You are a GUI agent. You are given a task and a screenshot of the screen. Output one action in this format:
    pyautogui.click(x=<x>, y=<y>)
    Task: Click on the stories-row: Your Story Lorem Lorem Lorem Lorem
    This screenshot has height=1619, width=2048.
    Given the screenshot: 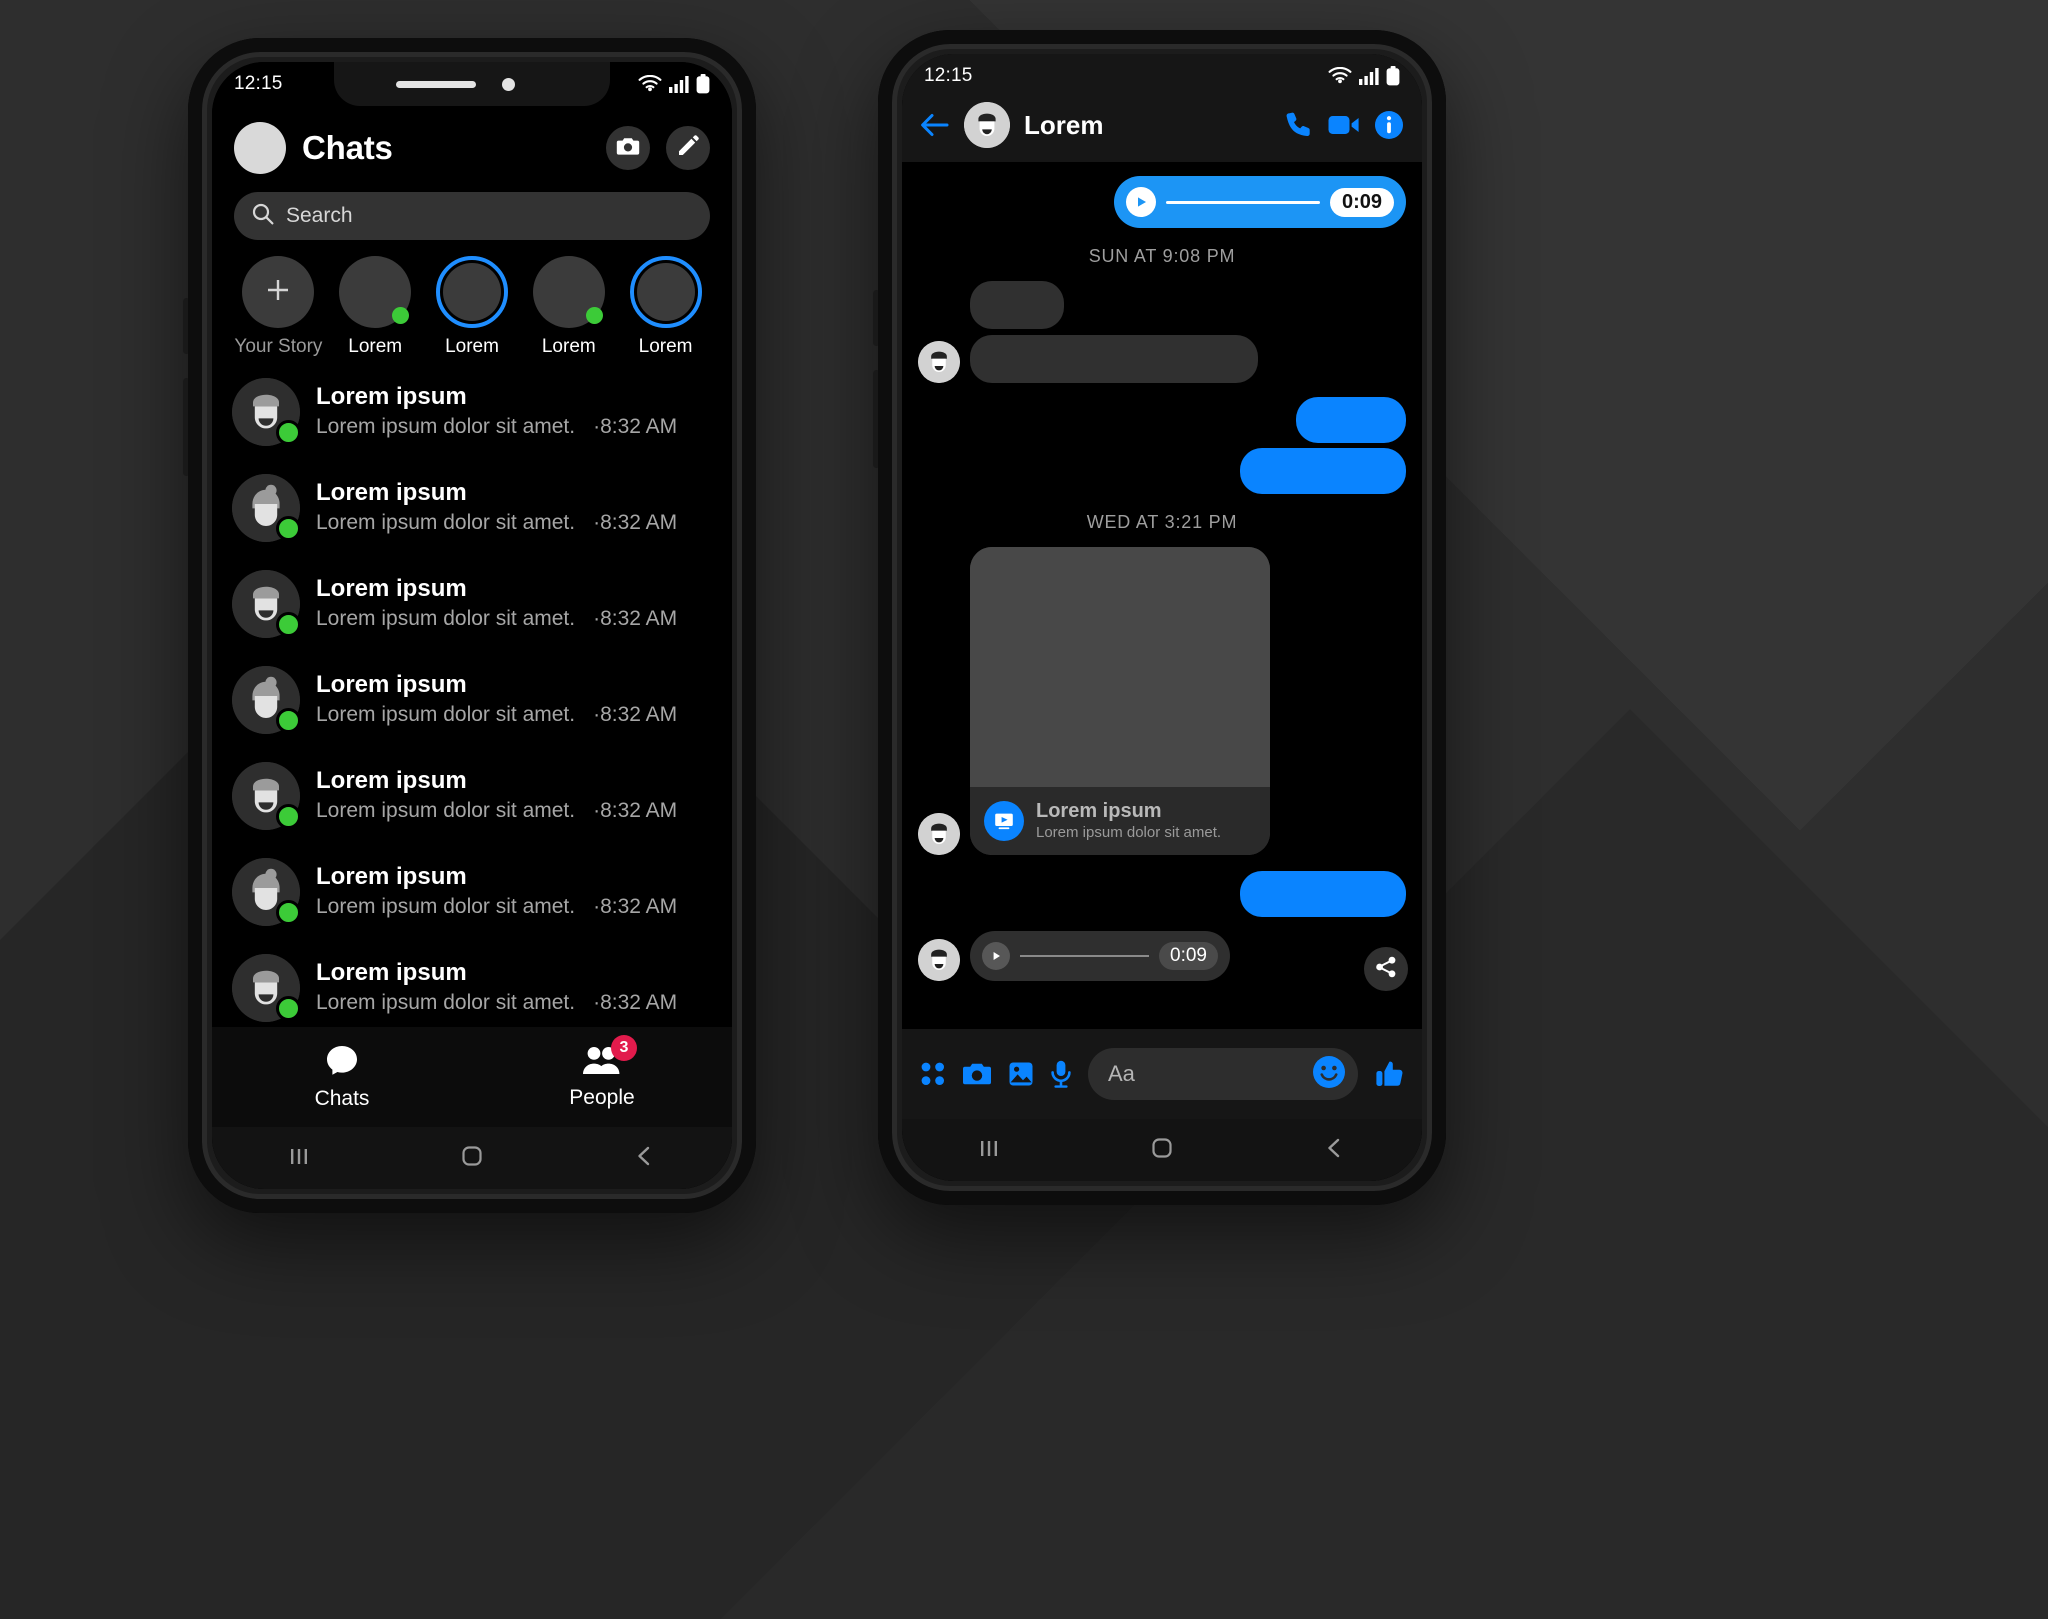 What is the action you would take?
    pyautogui.click(x=472, y=302)
    